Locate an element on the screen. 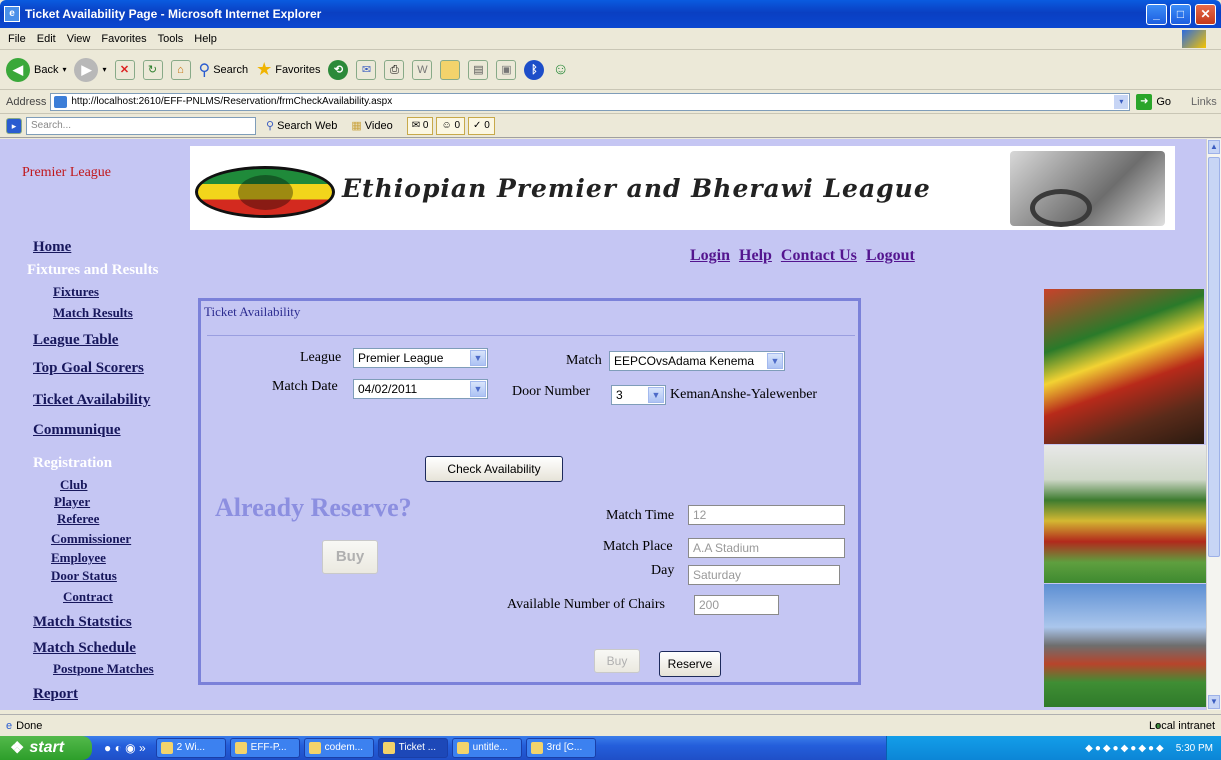 This screenshot has height=760, width=1221. nav-home: Home is located at coordinates (52, 247).